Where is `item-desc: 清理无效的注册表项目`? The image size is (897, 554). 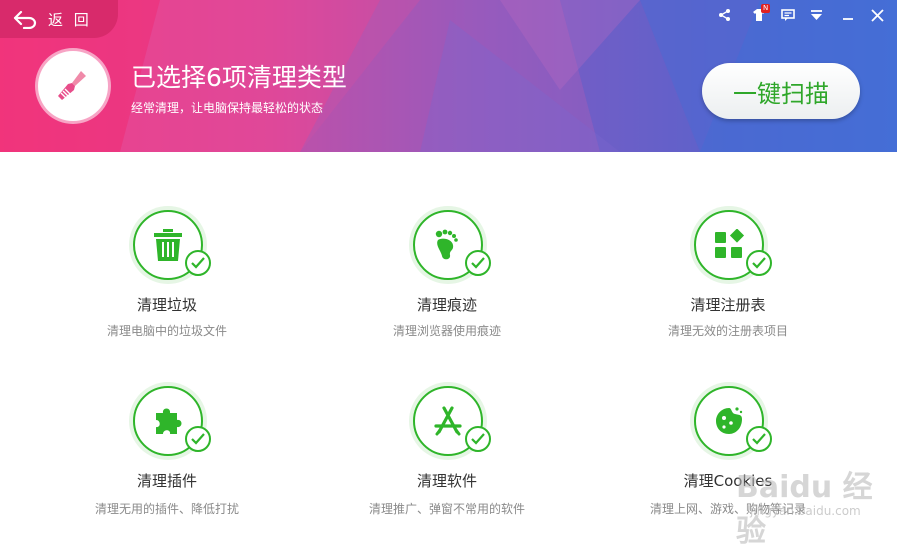
item-desc: 清理无效的注册表项目 is located at coordinates (727, 331).